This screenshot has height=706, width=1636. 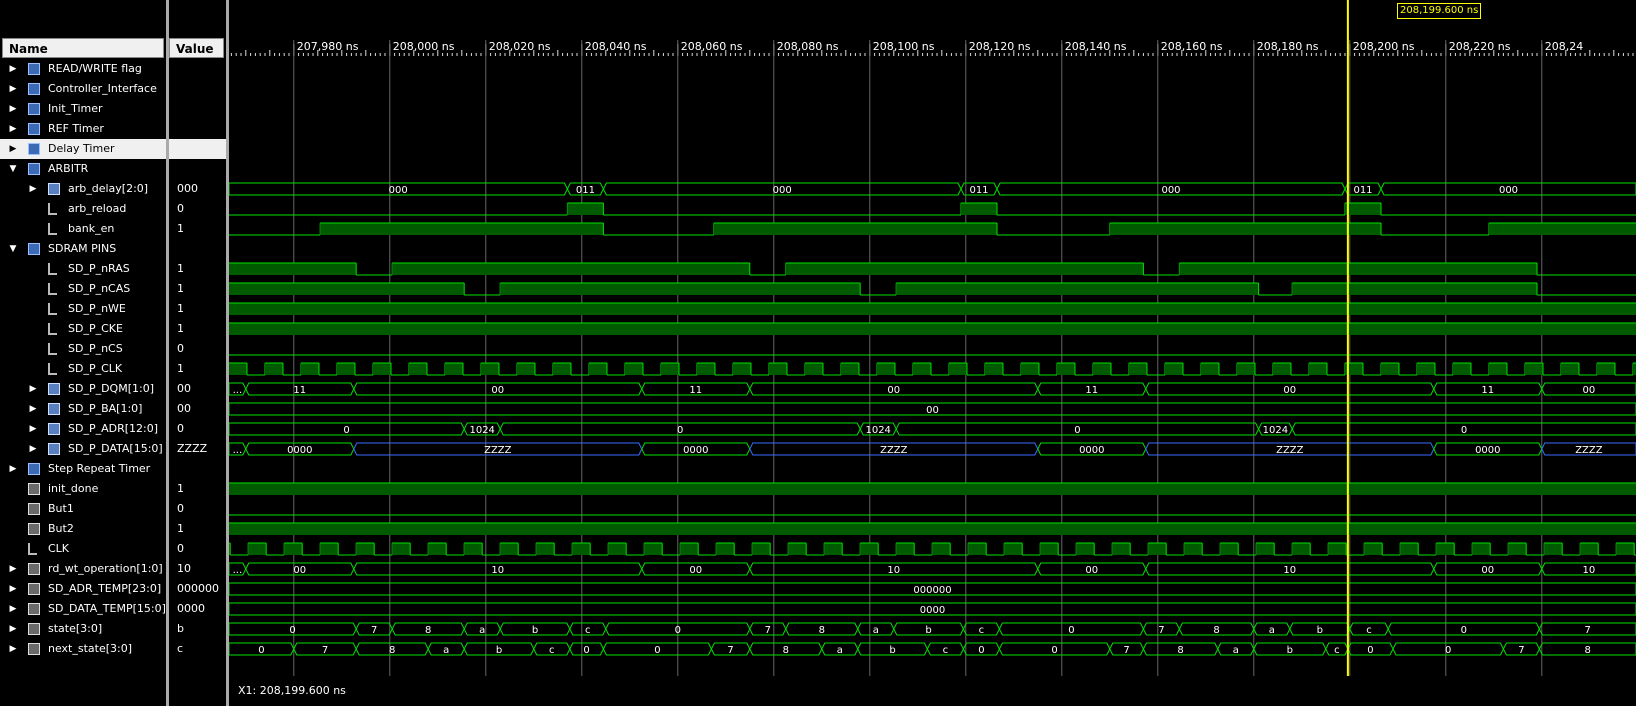 What do you see at coordinates (83, 369) in the screenshot?
I see `signal-row: SD_P_CLK` at bounding box center [83, 369].